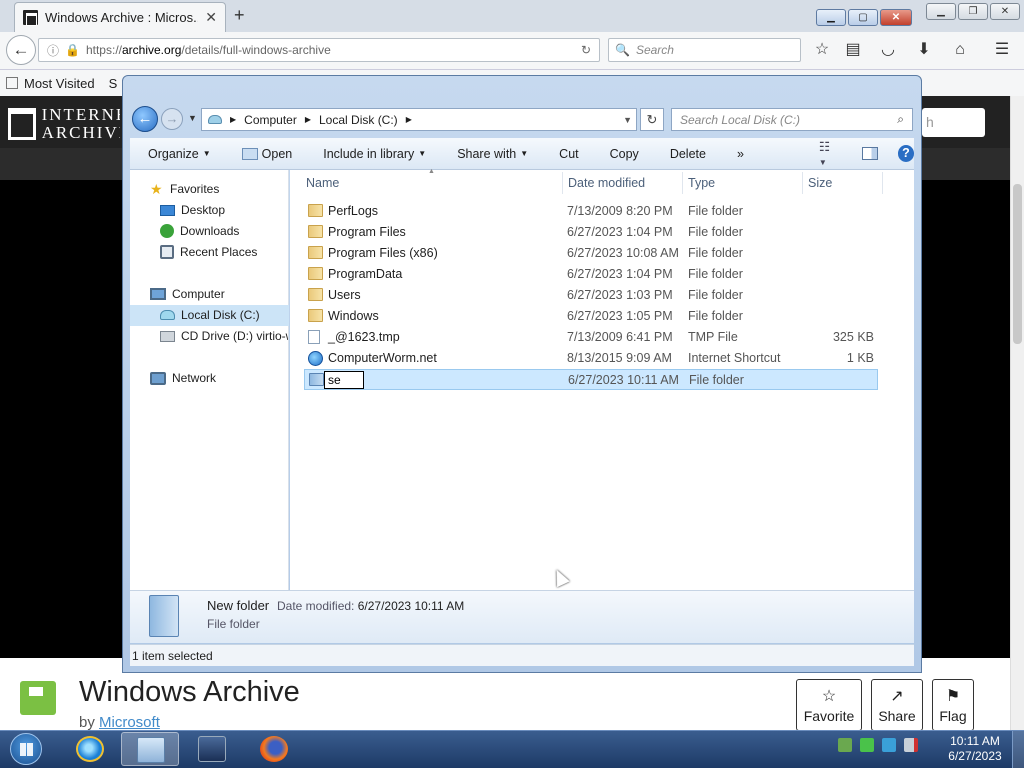  I want to click on file-date: 6/27/2023 1:03 PM, so click(620, 295).